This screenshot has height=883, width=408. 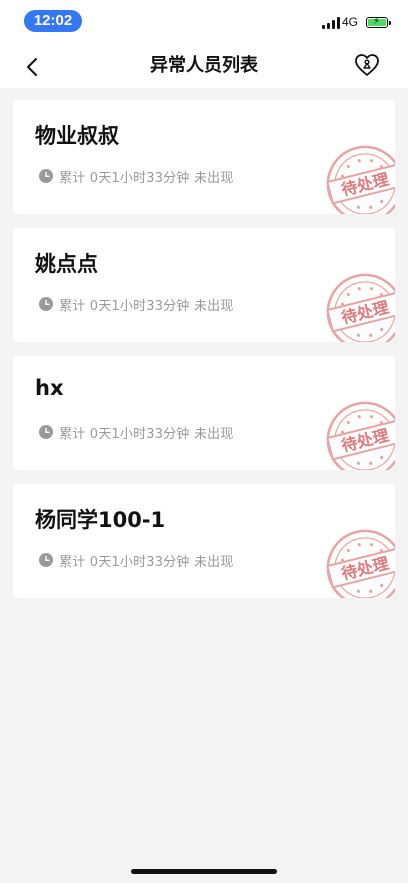 I want to click on person-card: 杨同学100-1 累计 0天1小时33分钟 未出现 待处理, so click(x=204, y=541).